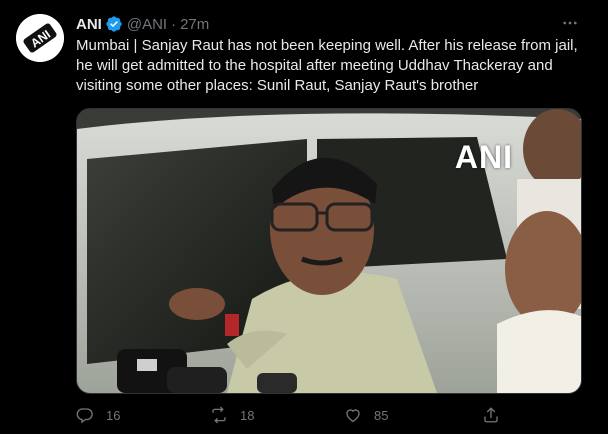  I want to click on verified-badge-icon, so click(114, 24).